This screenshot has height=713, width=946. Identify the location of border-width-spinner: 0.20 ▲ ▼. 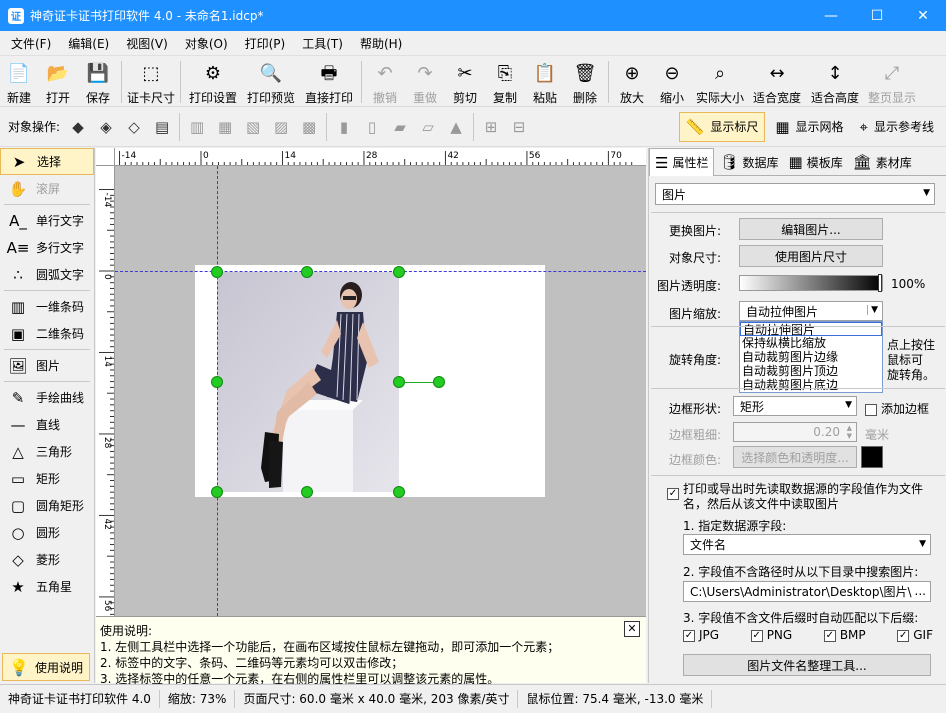
(795, 432).